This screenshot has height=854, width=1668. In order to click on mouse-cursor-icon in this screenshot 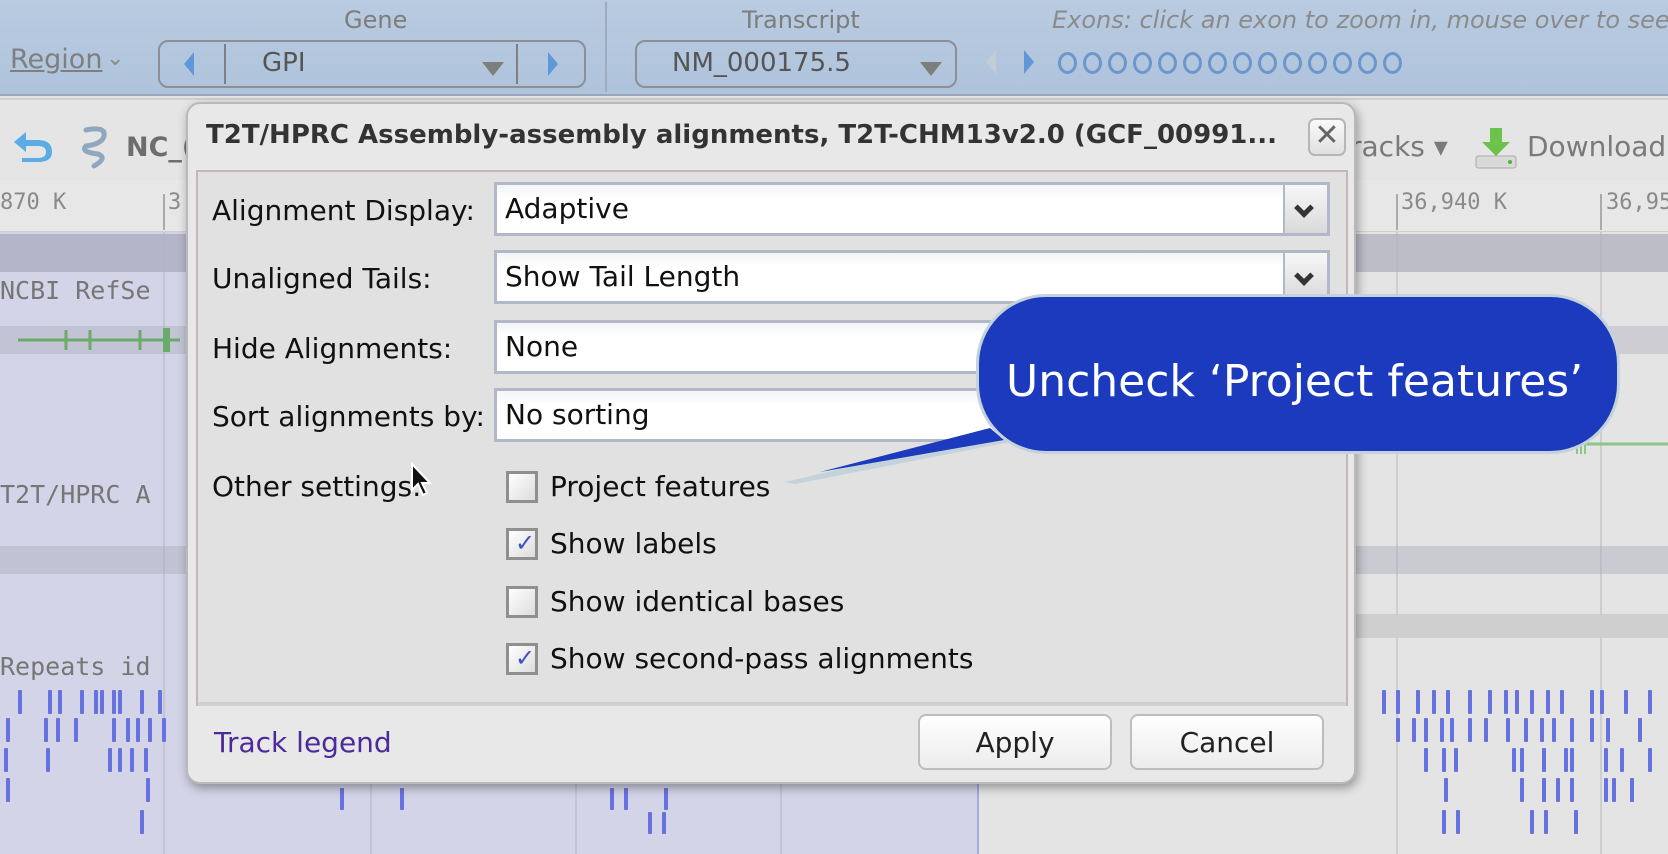, I will do `click(422, 479)`.